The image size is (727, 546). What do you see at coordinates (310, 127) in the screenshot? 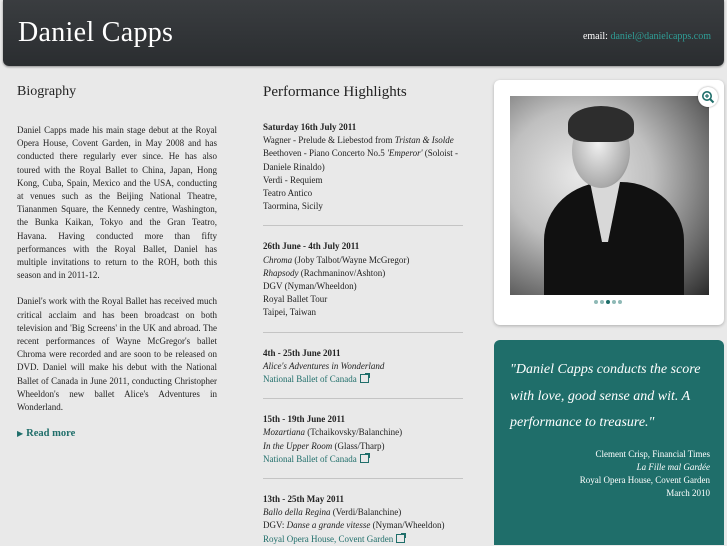
I see `performance-date: Saturday 16th July 2011` at bounding box center [310, 127].